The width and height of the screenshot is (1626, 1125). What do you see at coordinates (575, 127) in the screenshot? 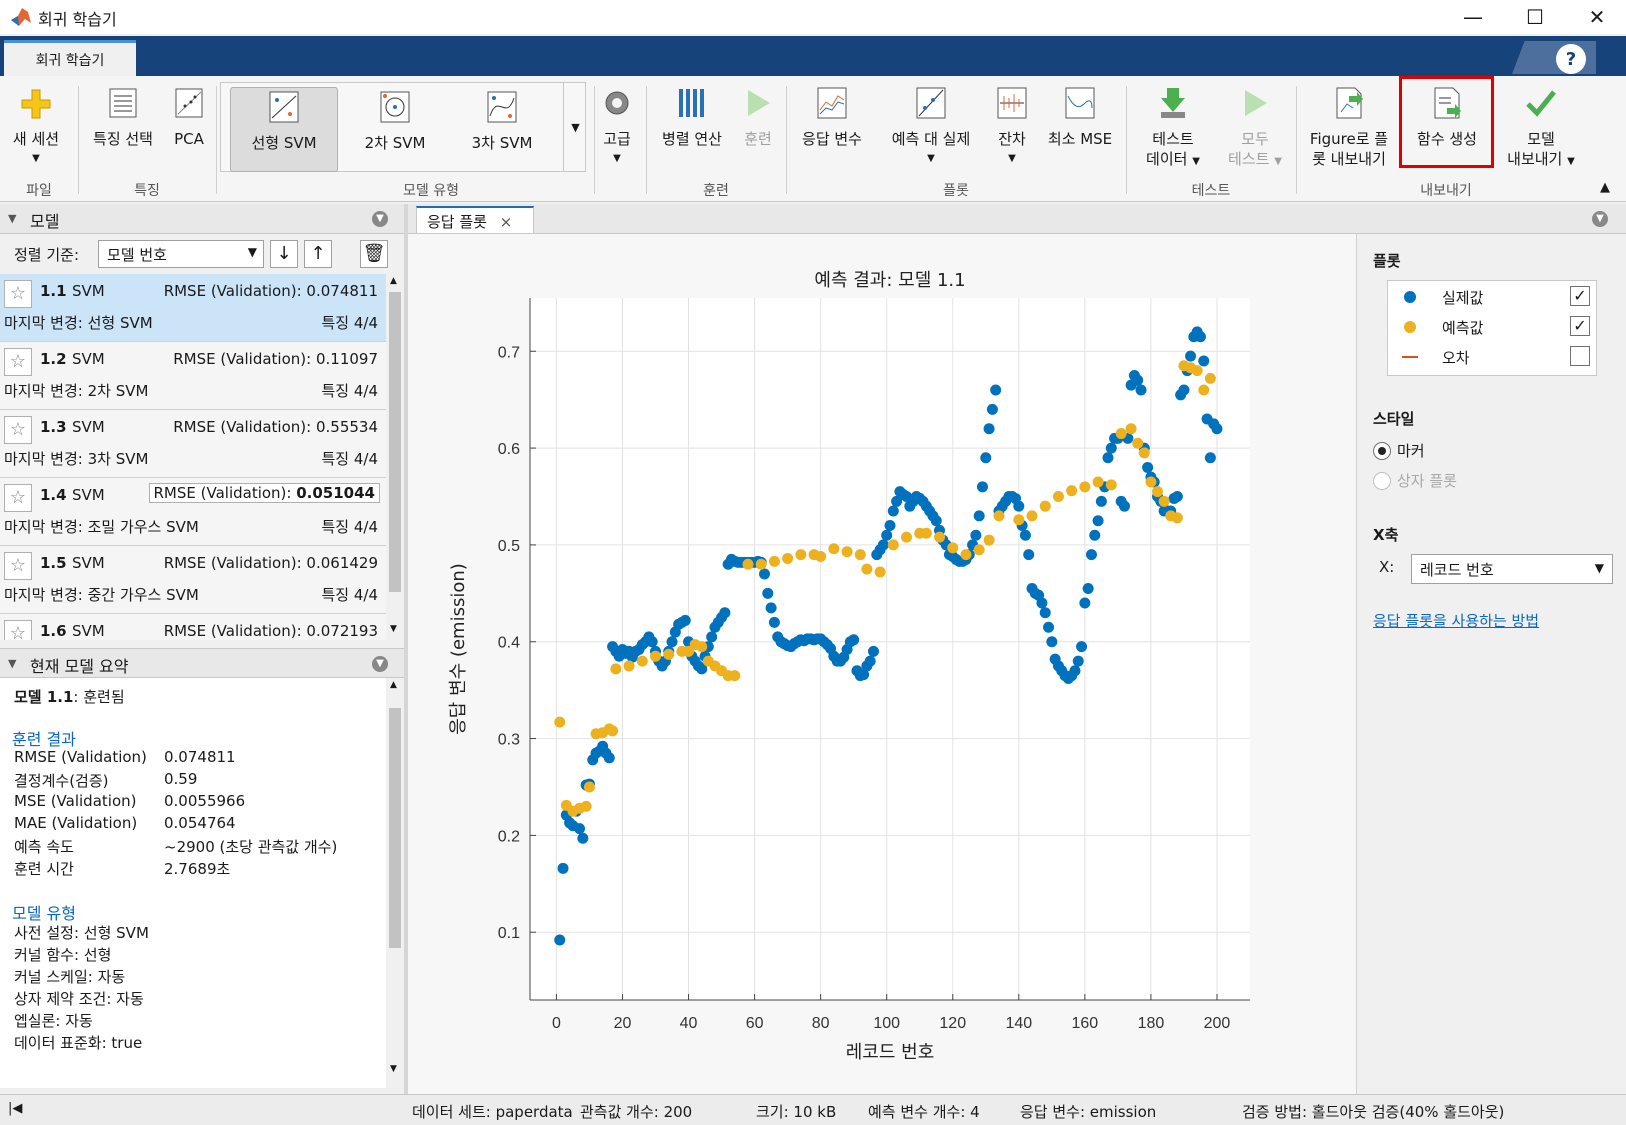
I see `gallery-expand-button: ▼` at bounding box center [575, 127].